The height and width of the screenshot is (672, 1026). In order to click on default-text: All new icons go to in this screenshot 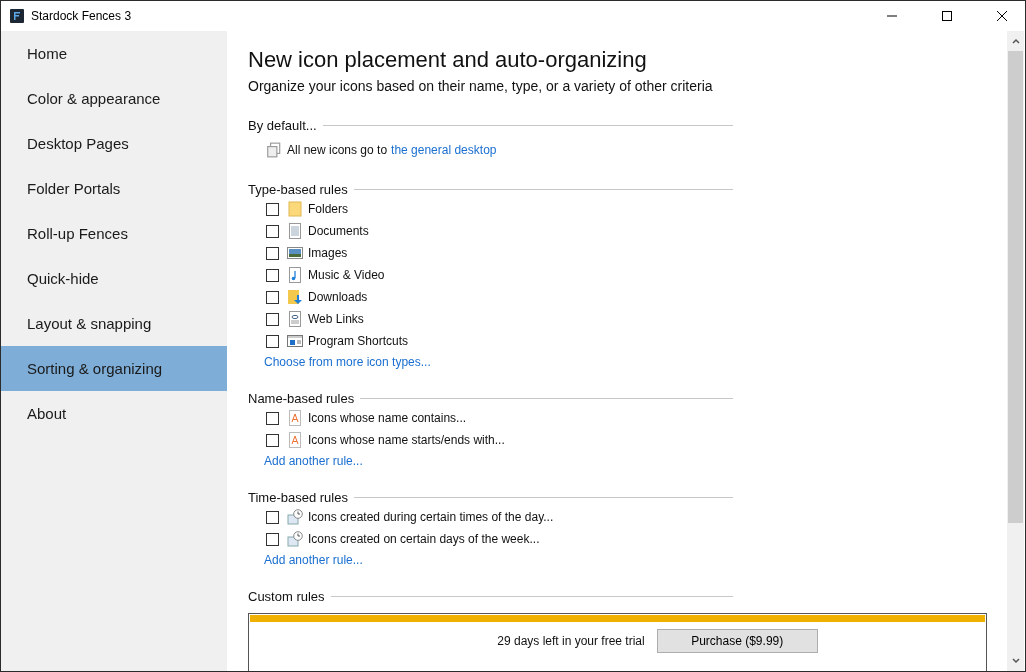, I will do `click(337, 150)`.